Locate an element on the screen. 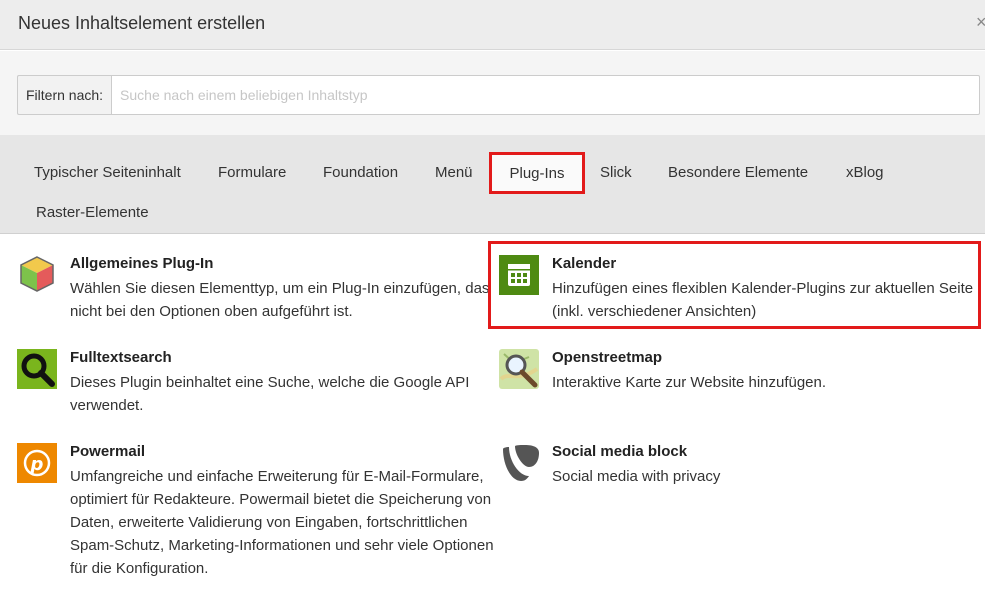 This screenshot has height=600, width=985. tab-plug-ins: Plug-Ins is located at coordinates (537, 173).